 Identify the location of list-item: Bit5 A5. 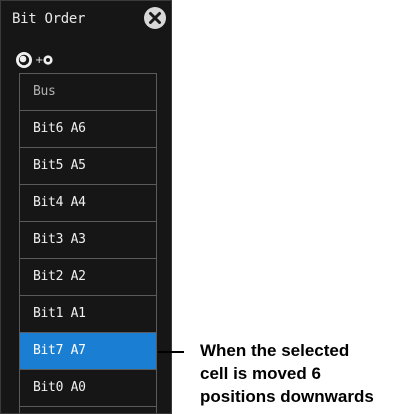
(88, 166).